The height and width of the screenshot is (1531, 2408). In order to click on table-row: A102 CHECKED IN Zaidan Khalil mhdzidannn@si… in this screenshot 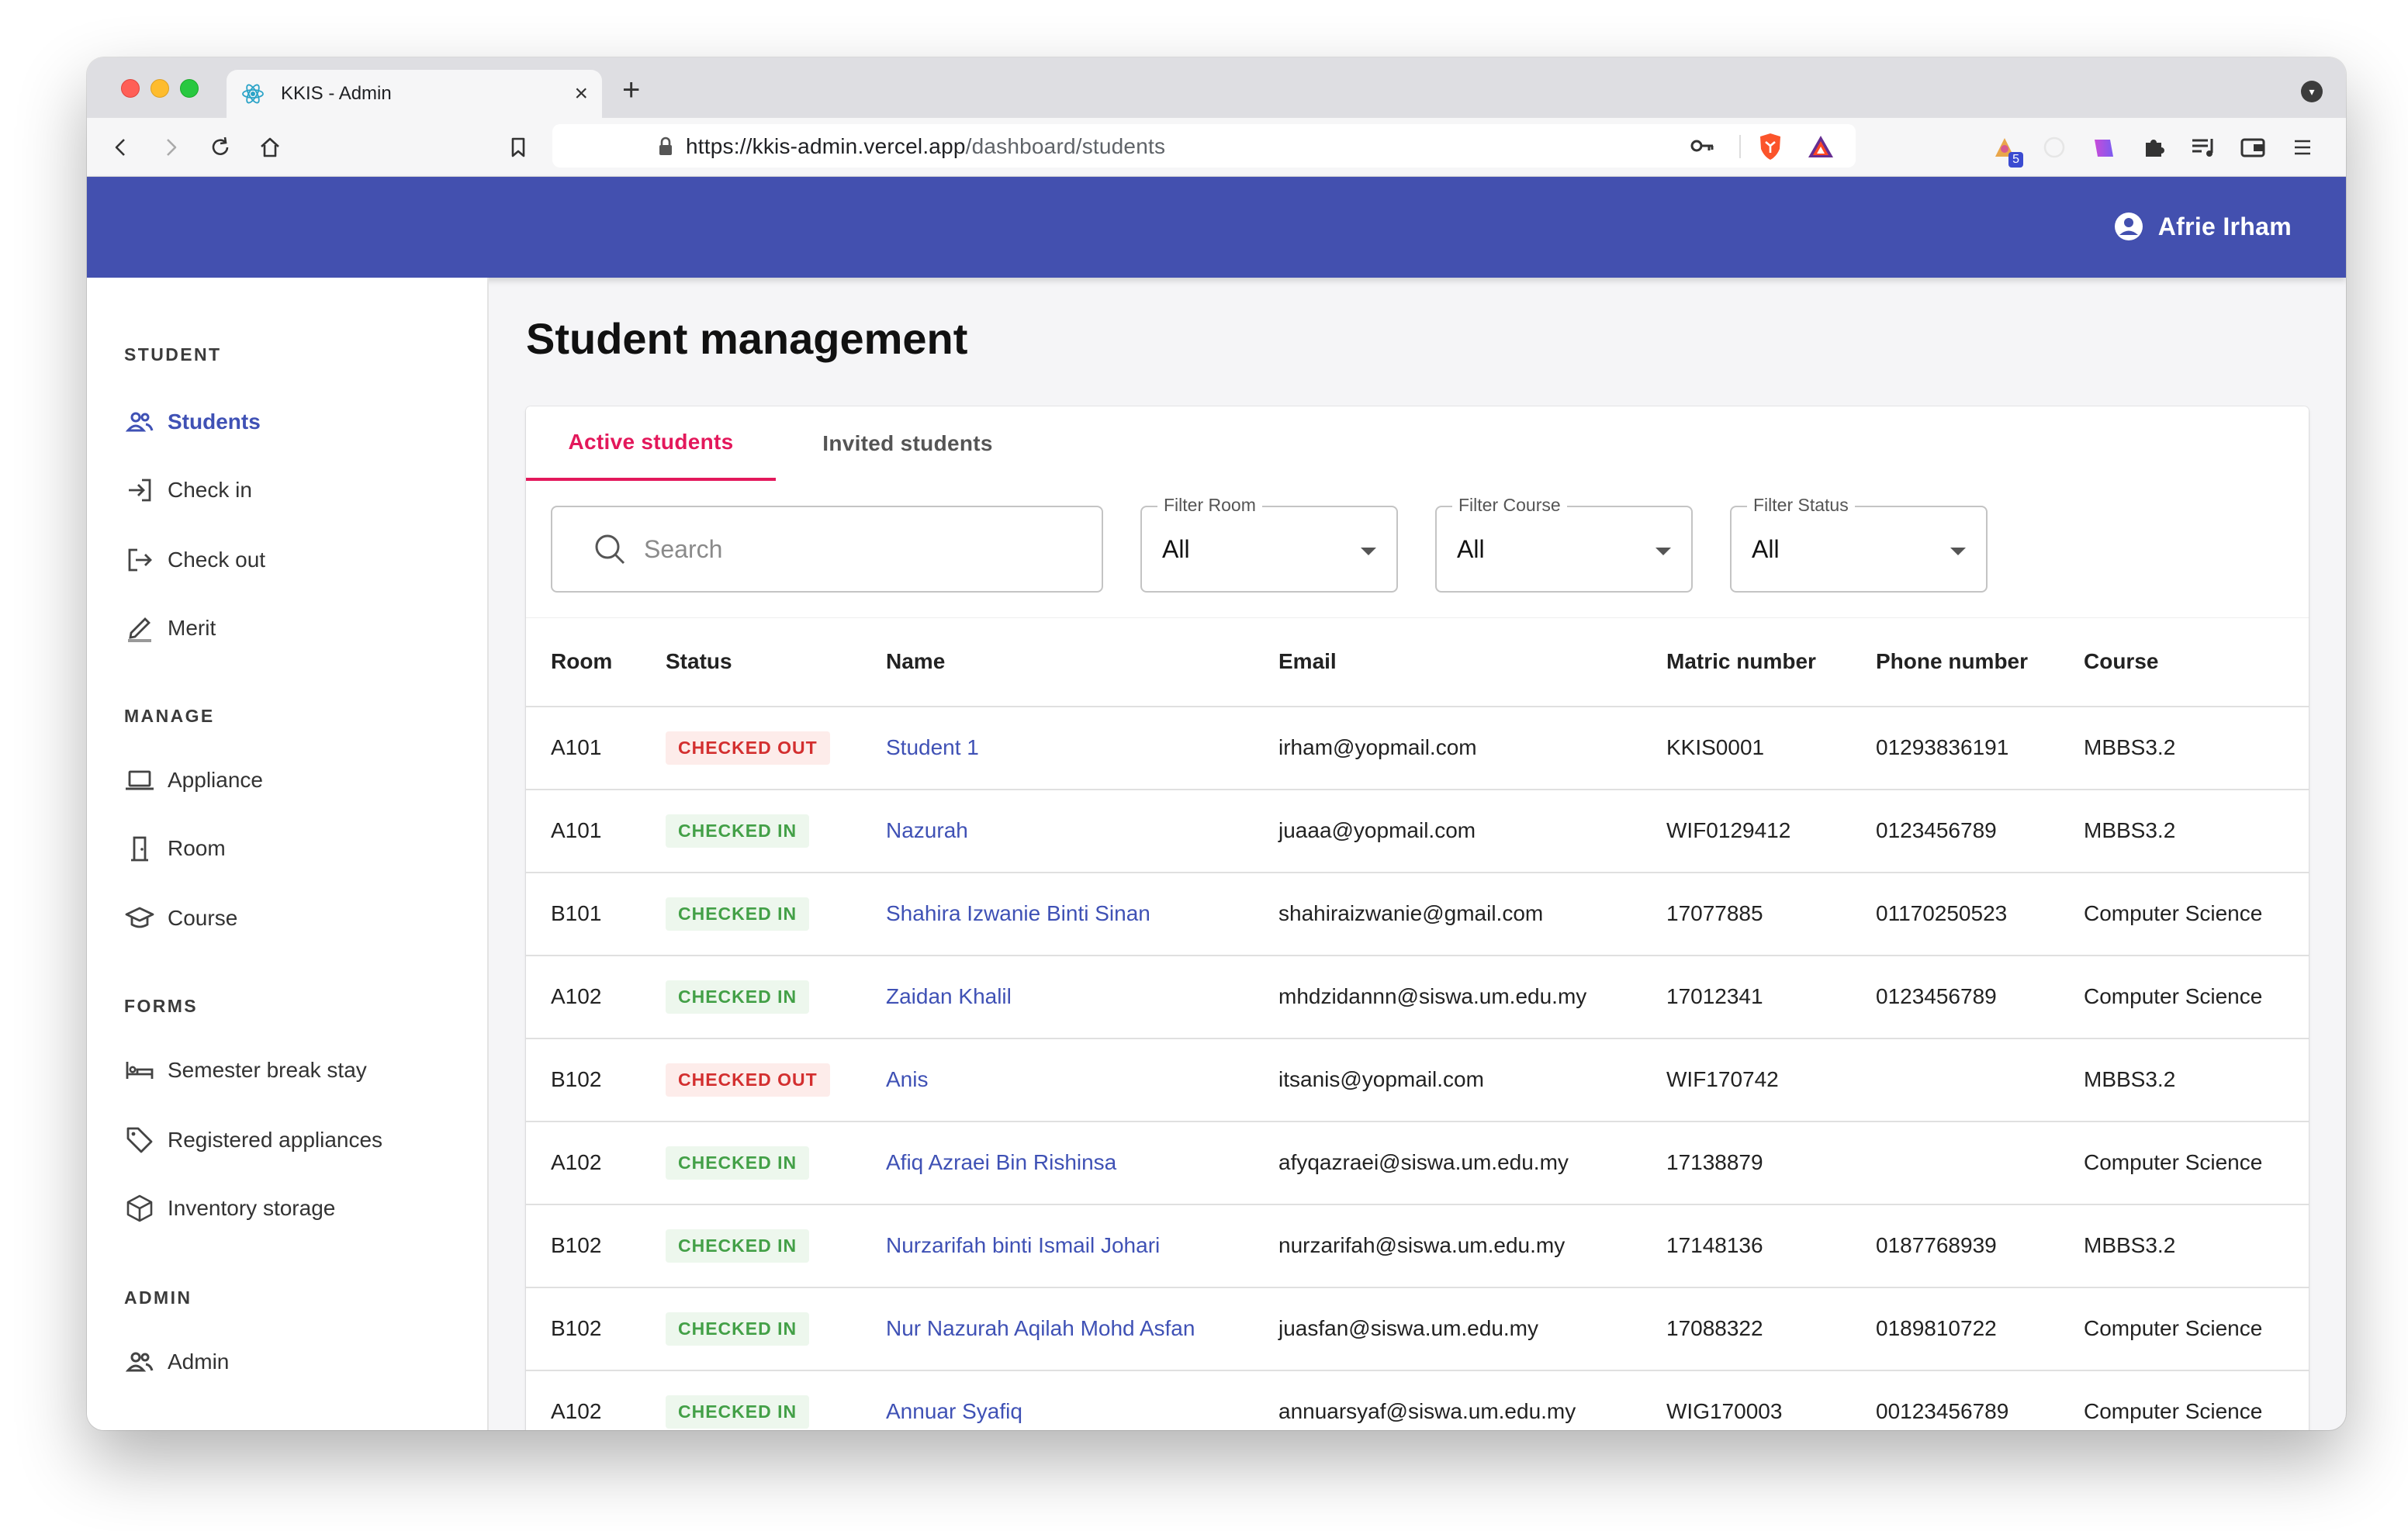, I will do `click(1417, 997)`.